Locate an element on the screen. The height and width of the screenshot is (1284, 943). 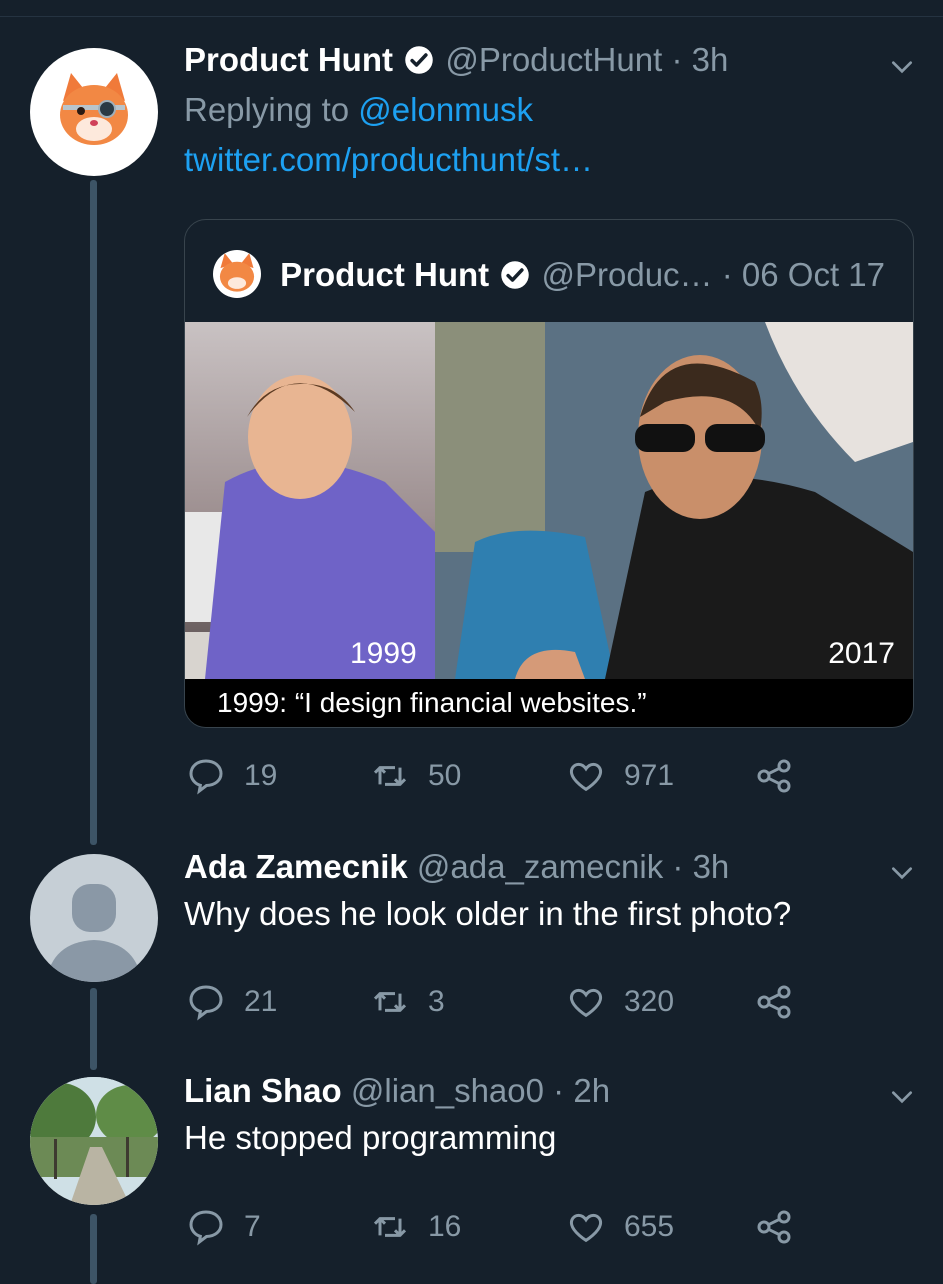
reply-button: 19 is located at coordinates (231, 776).